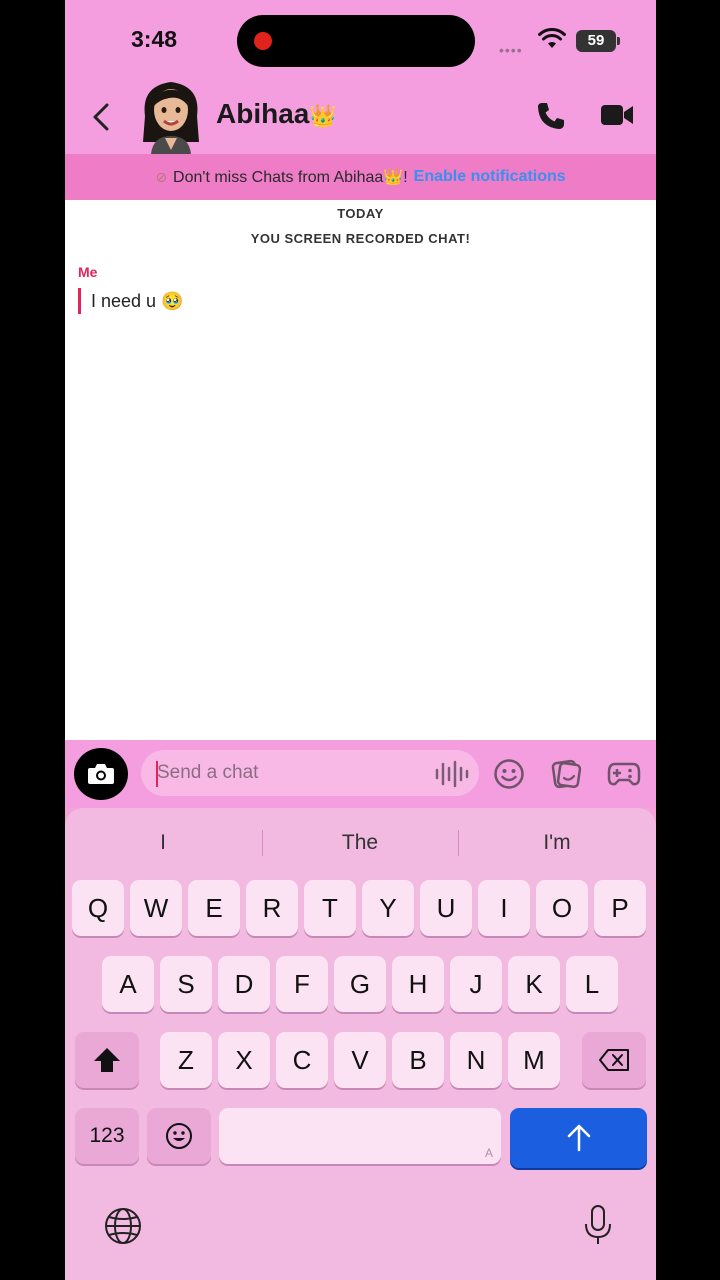 The width and height of the screenshot is (720, 1280). Describe the element at coordinates (360, 984) in the screenshot. I see `key-g: G` at that location.